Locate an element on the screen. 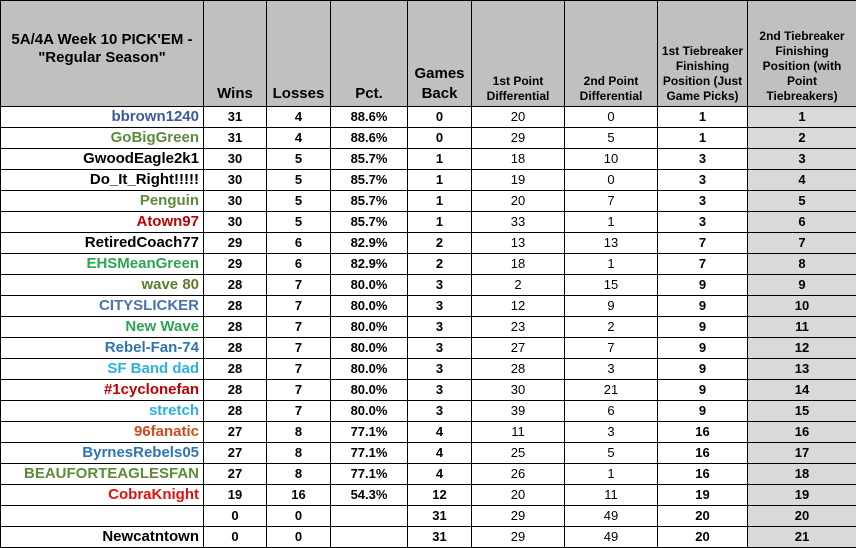 Image resolution: width=856 pixels, height=548 pixels. first-tiebreaker-cell: 3 is located at coordinates (703, 201).